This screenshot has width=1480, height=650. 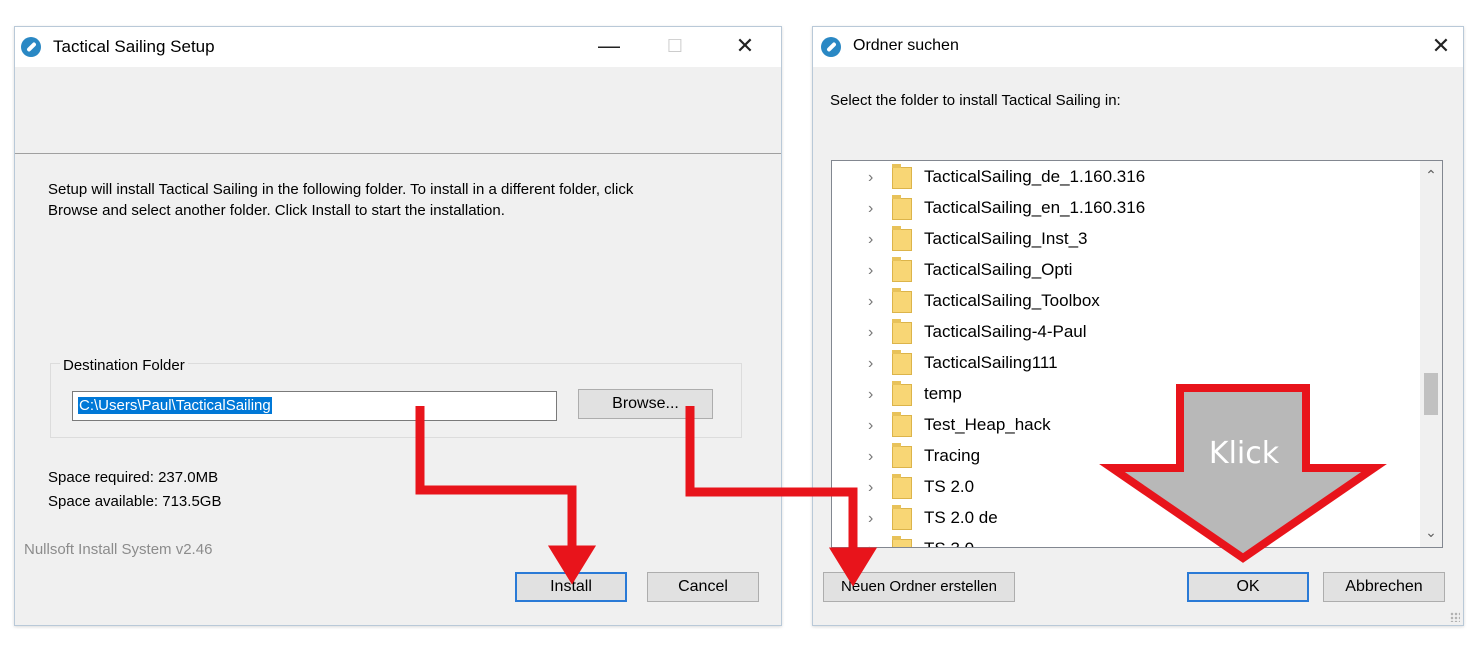 What do you see at coordinates (506, 495) in the screenshot?
I see `install-pointer-arrow` at bounding box center [506, 495].